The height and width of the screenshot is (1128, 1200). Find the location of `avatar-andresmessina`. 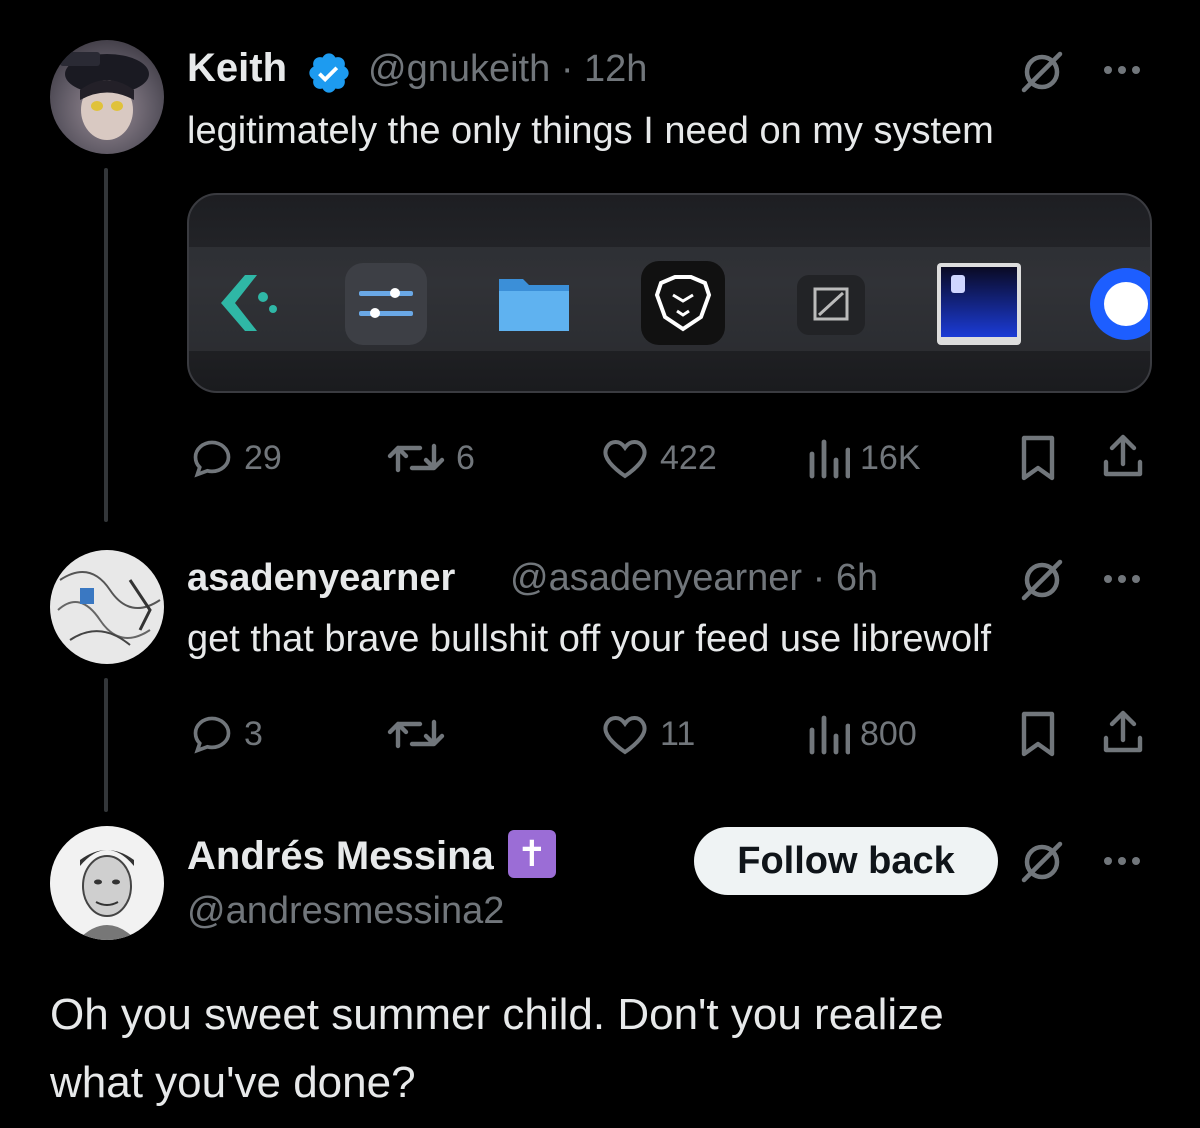

avatar-andresmessina is located at coordinates (107, 883).